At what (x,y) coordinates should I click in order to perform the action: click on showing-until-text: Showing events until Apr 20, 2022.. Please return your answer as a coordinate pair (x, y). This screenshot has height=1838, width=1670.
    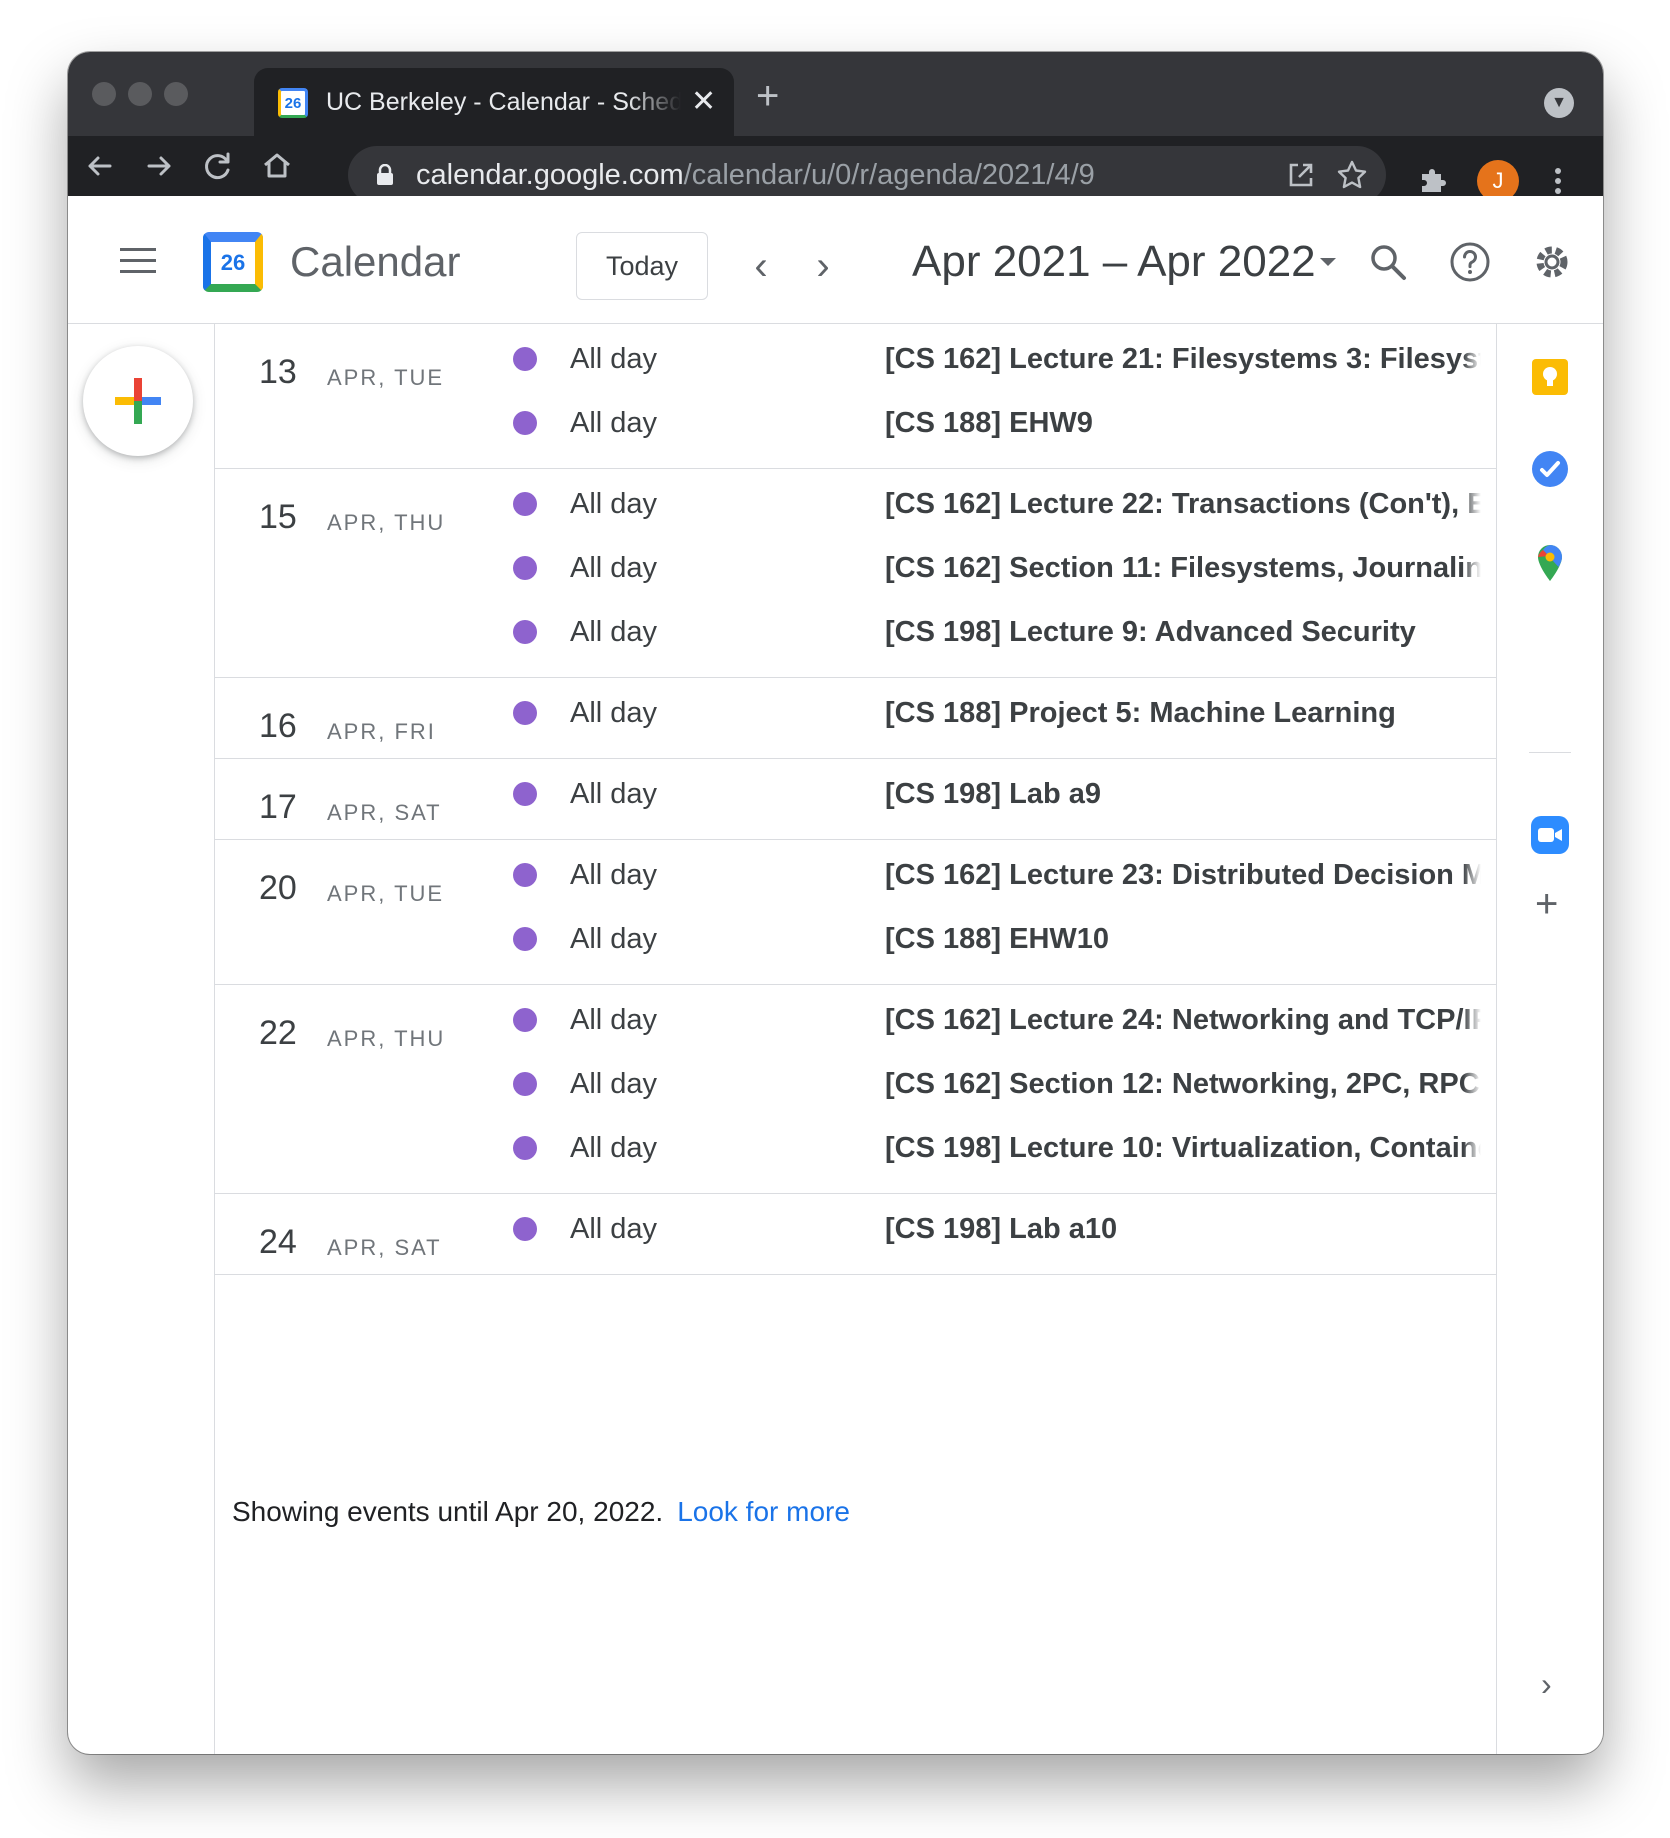
    Looking at the image, I should click on (448, 1511).